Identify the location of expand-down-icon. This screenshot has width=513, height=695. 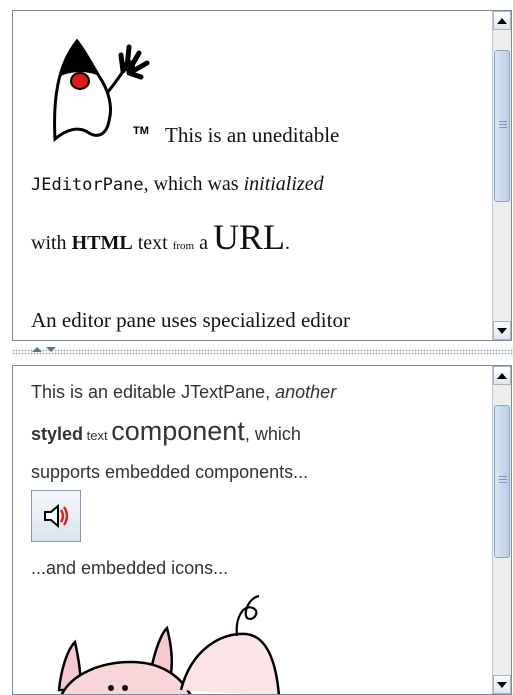
(51, 349).